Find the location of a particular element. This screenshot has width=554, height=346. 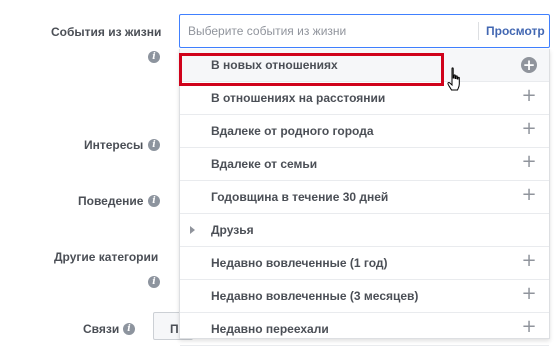

life-events-info-icon: i is located at coordinates (154, 57).